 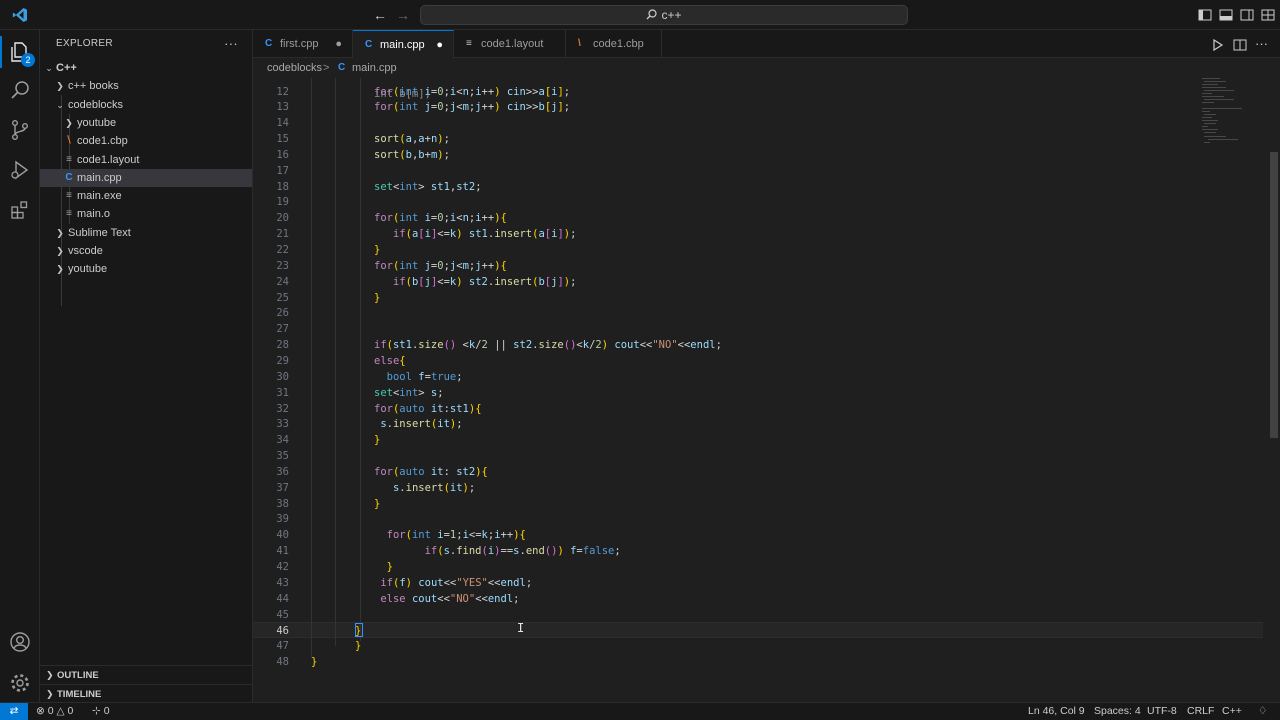 I want to click on tree-file: ≡ main.o, so click(x=146, y=214).